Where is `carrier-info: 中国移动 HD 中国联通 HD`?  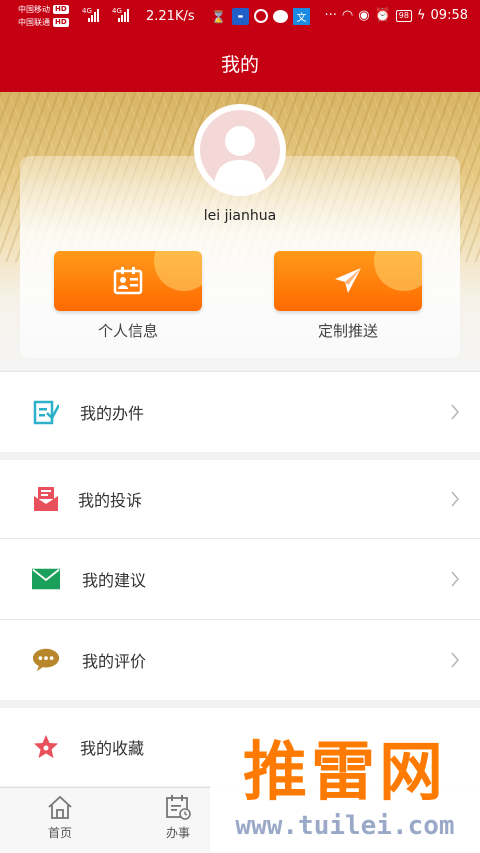 carrier-info: 中国移动 HD 中国联通 HD is located at coordinates (43, 16).